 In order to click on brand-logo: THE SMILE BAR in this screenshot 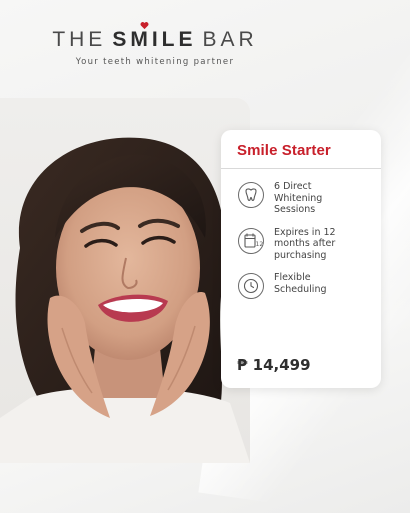, I will do `click(155, 37)`.